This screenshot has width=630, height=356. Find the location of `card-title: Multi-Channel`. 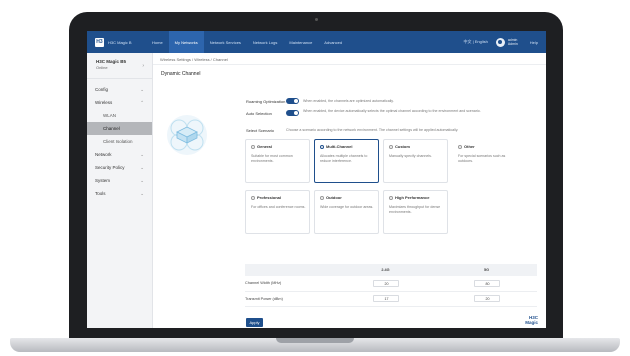

card-title: Multi-Channel is located at coordinates (339, 146).